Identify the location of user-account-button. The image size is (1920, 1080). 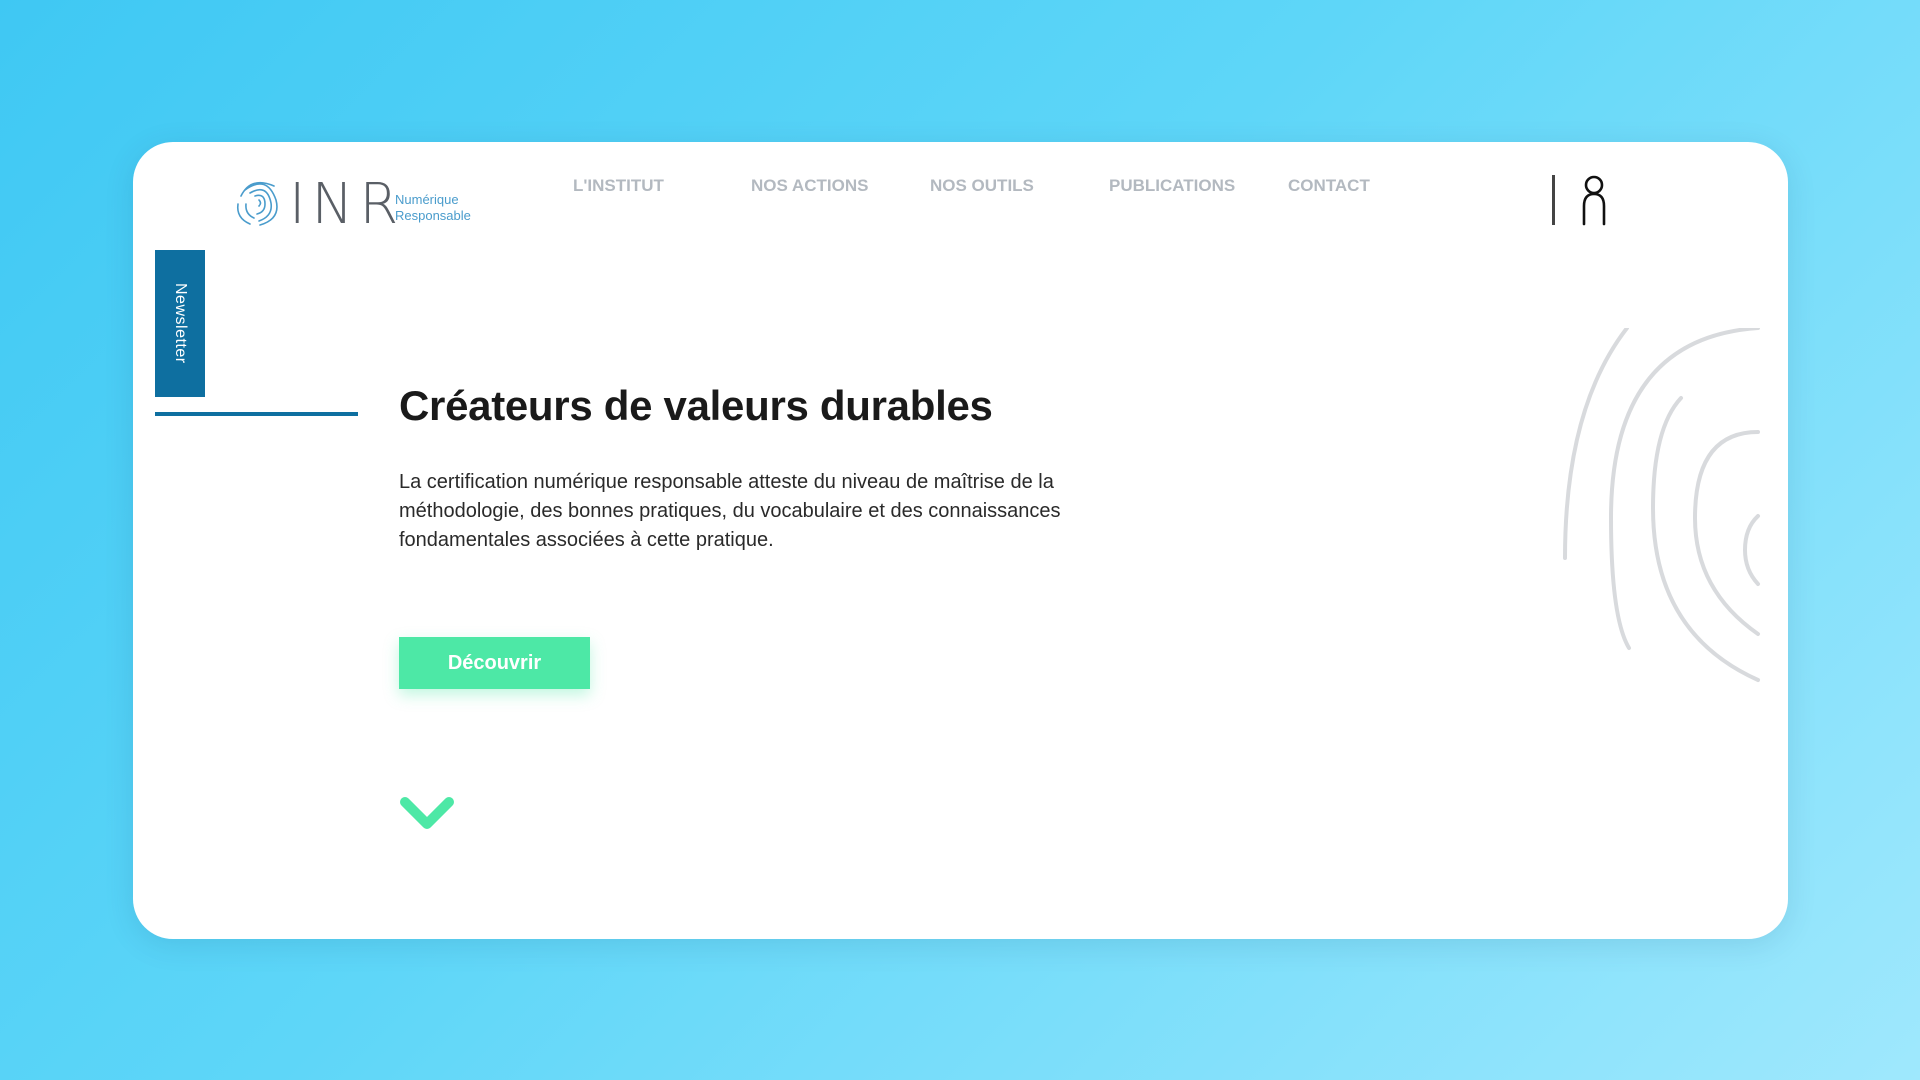
(1594, 202).